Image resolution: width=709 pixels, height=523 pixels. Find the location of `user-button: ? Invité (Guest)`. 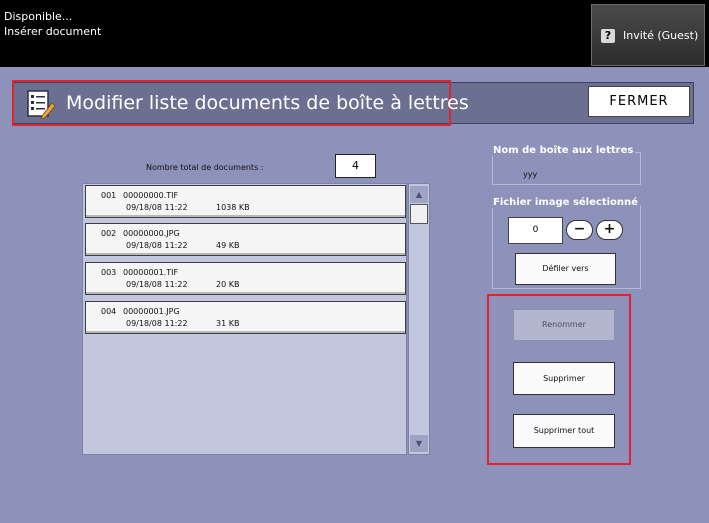

user-button: ? Invité (Guest) is located at coordinates (648, 35).